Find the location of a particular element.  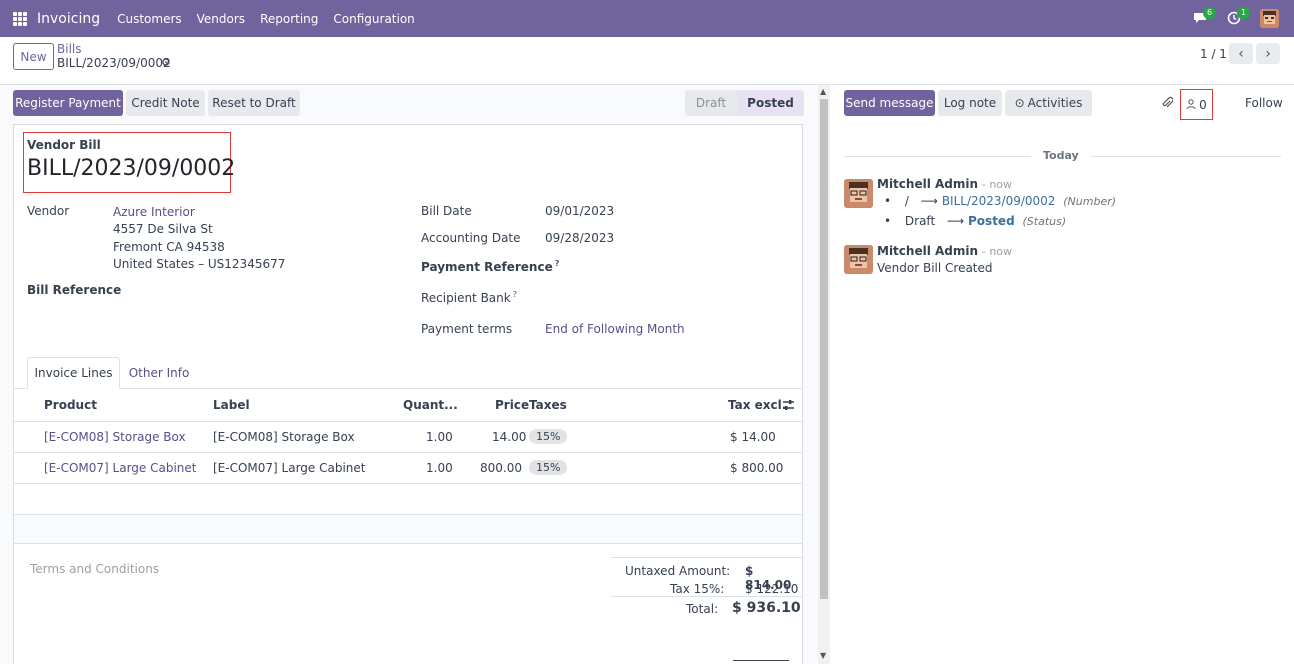

label-cell: [E-COM08] Storage Box is located at coordinates (284, 437).